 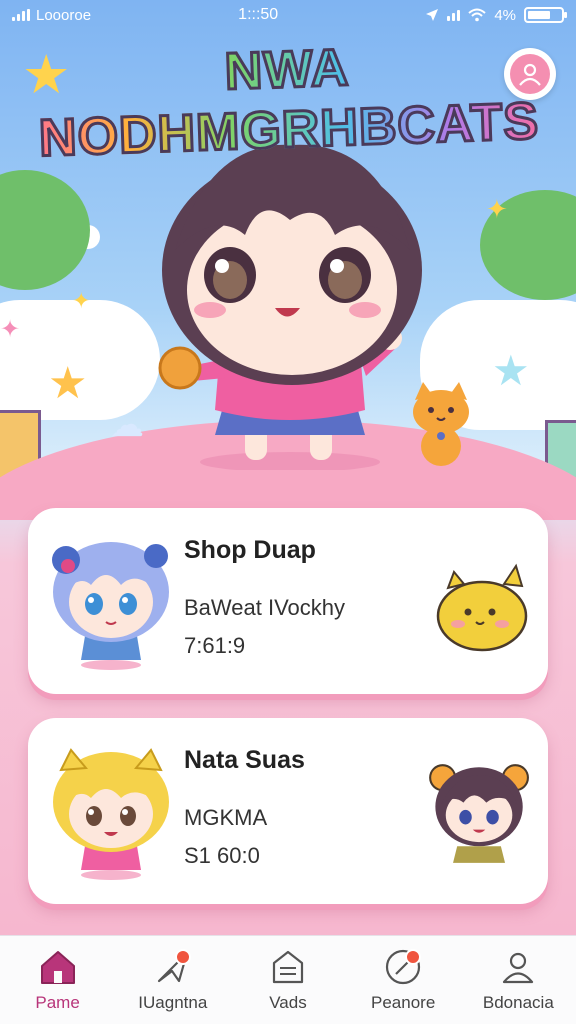 I want to click on card-title: Nata Suas, so click(x=244, y=760).